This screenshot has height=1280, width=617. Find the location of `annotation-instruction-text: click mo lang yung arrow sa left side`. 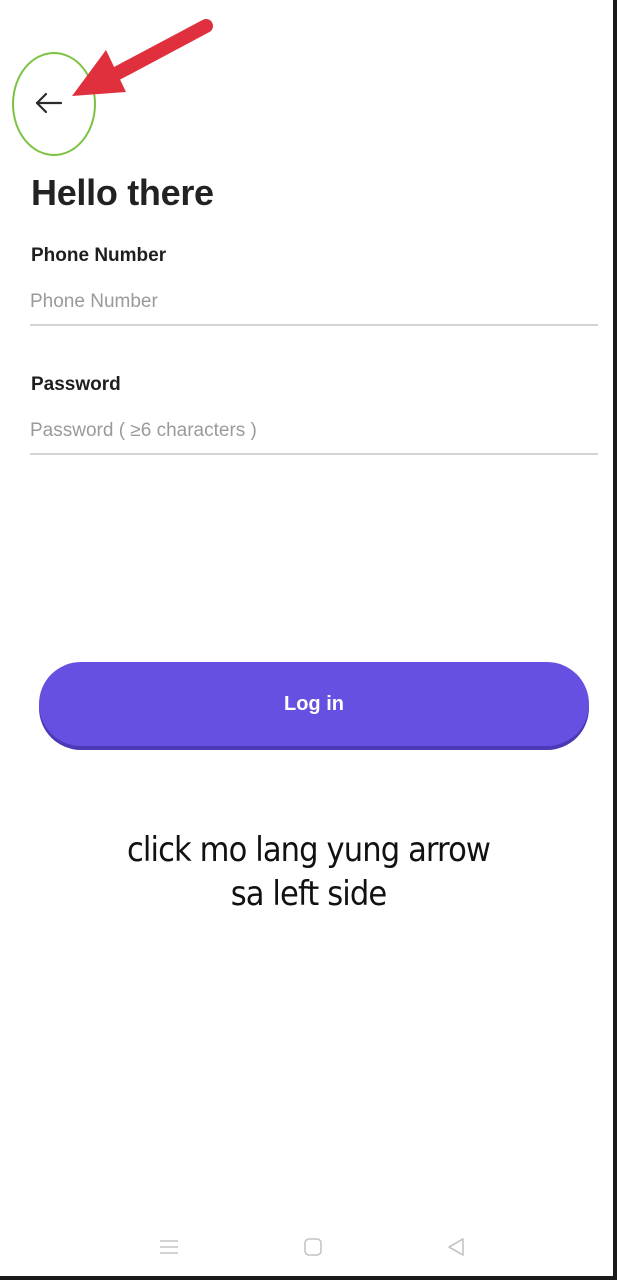

annotation-instruction-text: click mo lang yung arrow sa left side is located at coordinates (308, 872).